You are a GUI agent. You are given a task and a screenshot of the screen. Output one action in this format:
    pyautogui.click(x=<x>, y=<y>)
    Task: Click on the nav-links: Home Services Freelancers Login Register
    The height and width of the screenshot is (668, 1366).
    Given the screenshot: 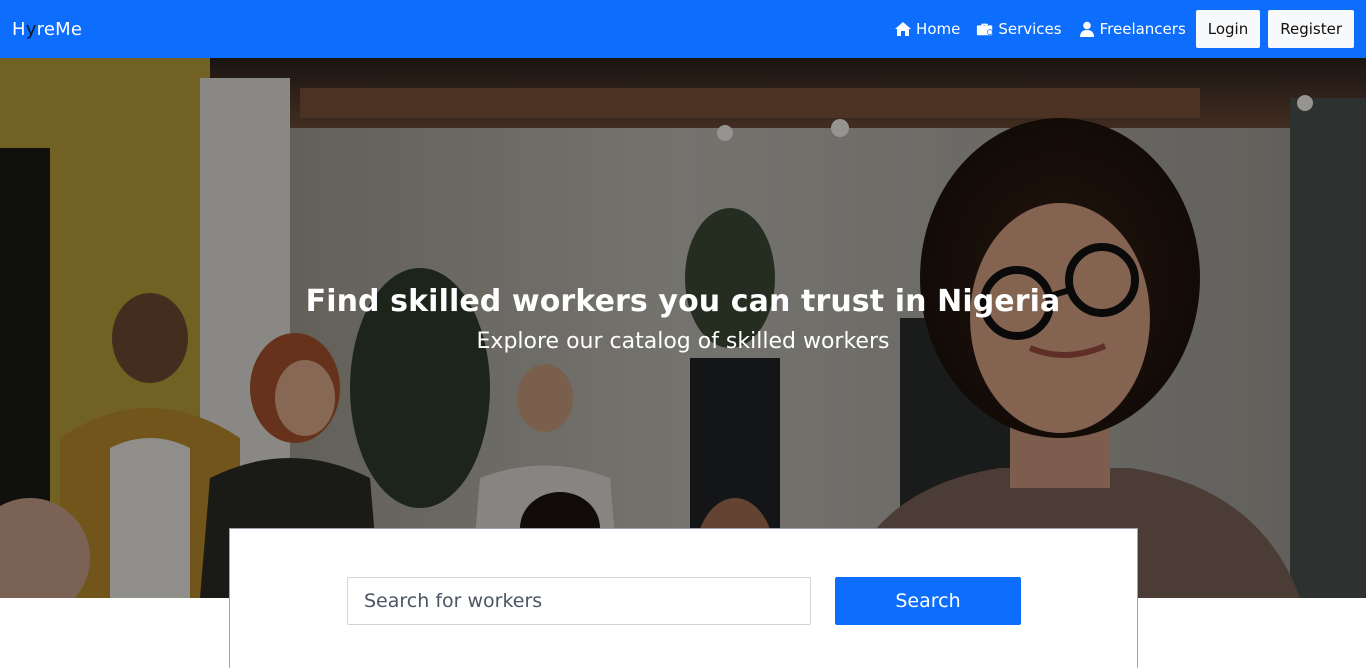 What is the action you would take?
    pyautogui.click(x=1124, y=29)
    